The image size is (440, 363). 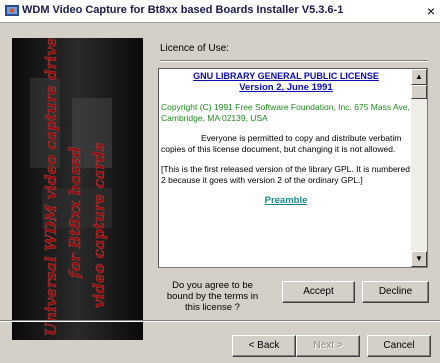 I want to click on installer-app-icon, so click(x=12, y=10).